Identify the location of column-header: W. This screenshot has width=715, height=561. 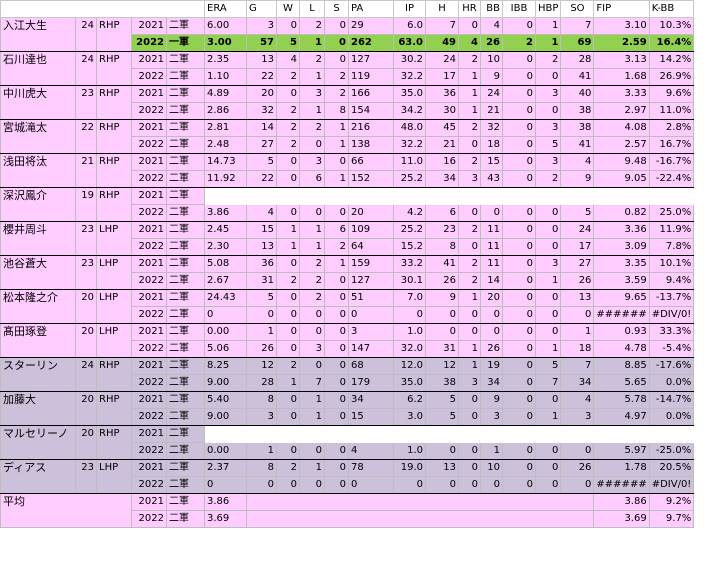
(288, 9).